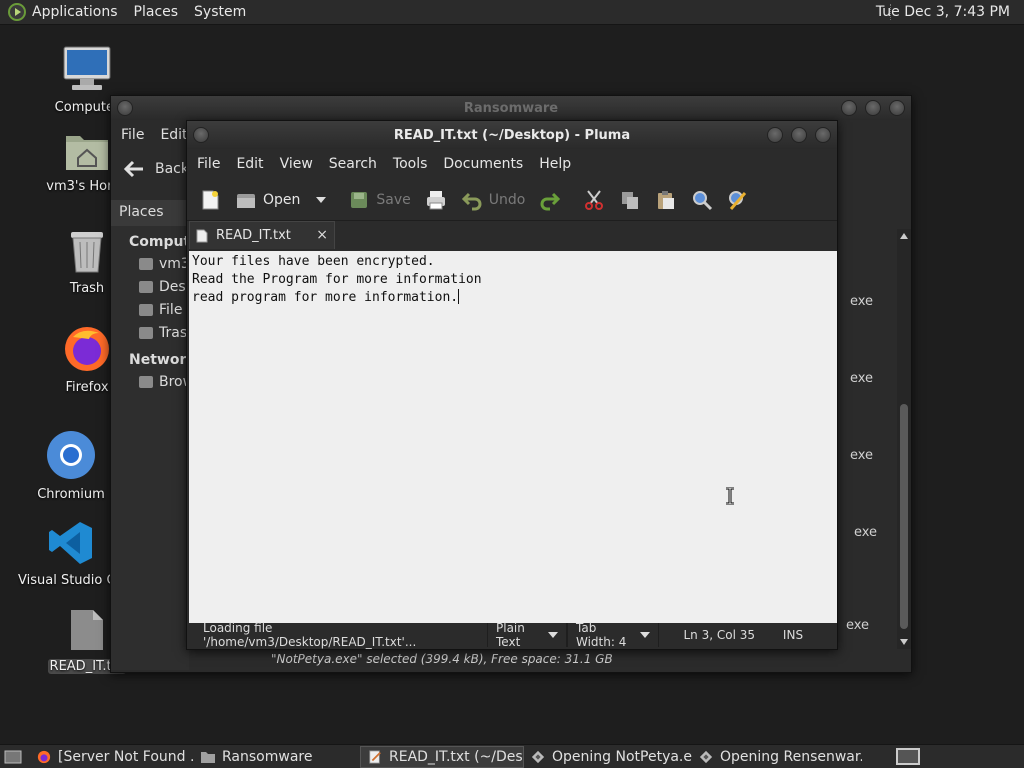  I want to click on places-menu: Places, so click(156, 12).